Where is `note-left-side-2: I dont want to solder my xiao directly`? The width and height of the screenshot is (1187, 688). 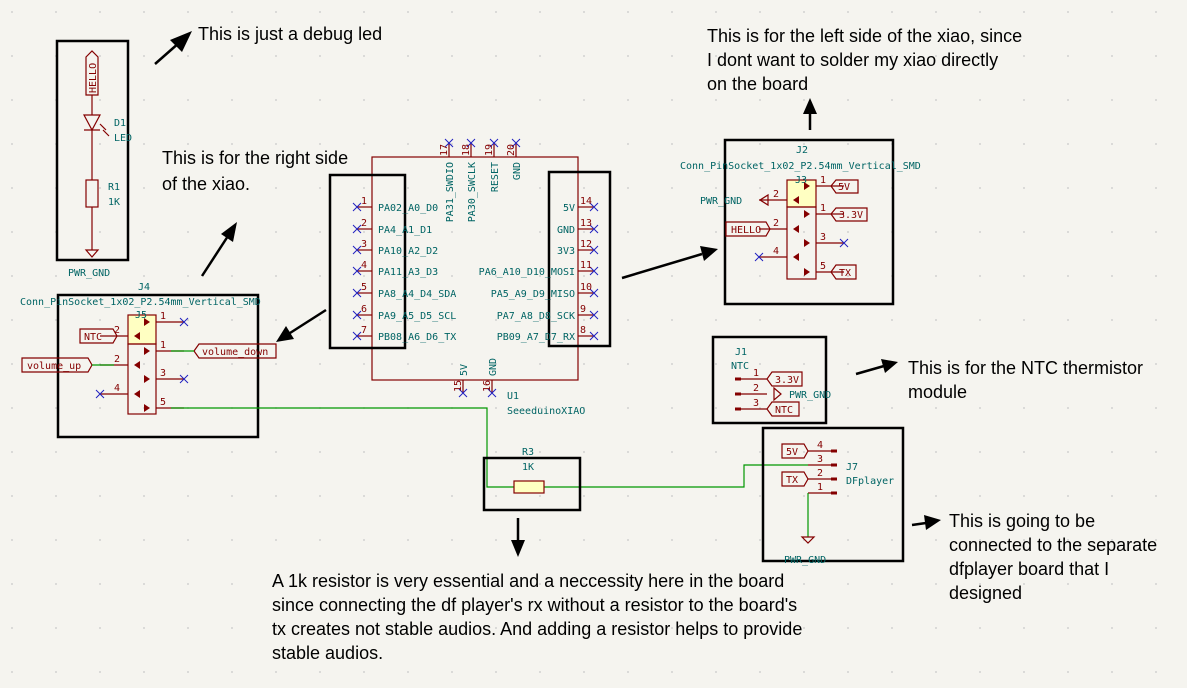
note-left-side-2: I dont want to solder my xiao directly is located at coordinates (852, 60).